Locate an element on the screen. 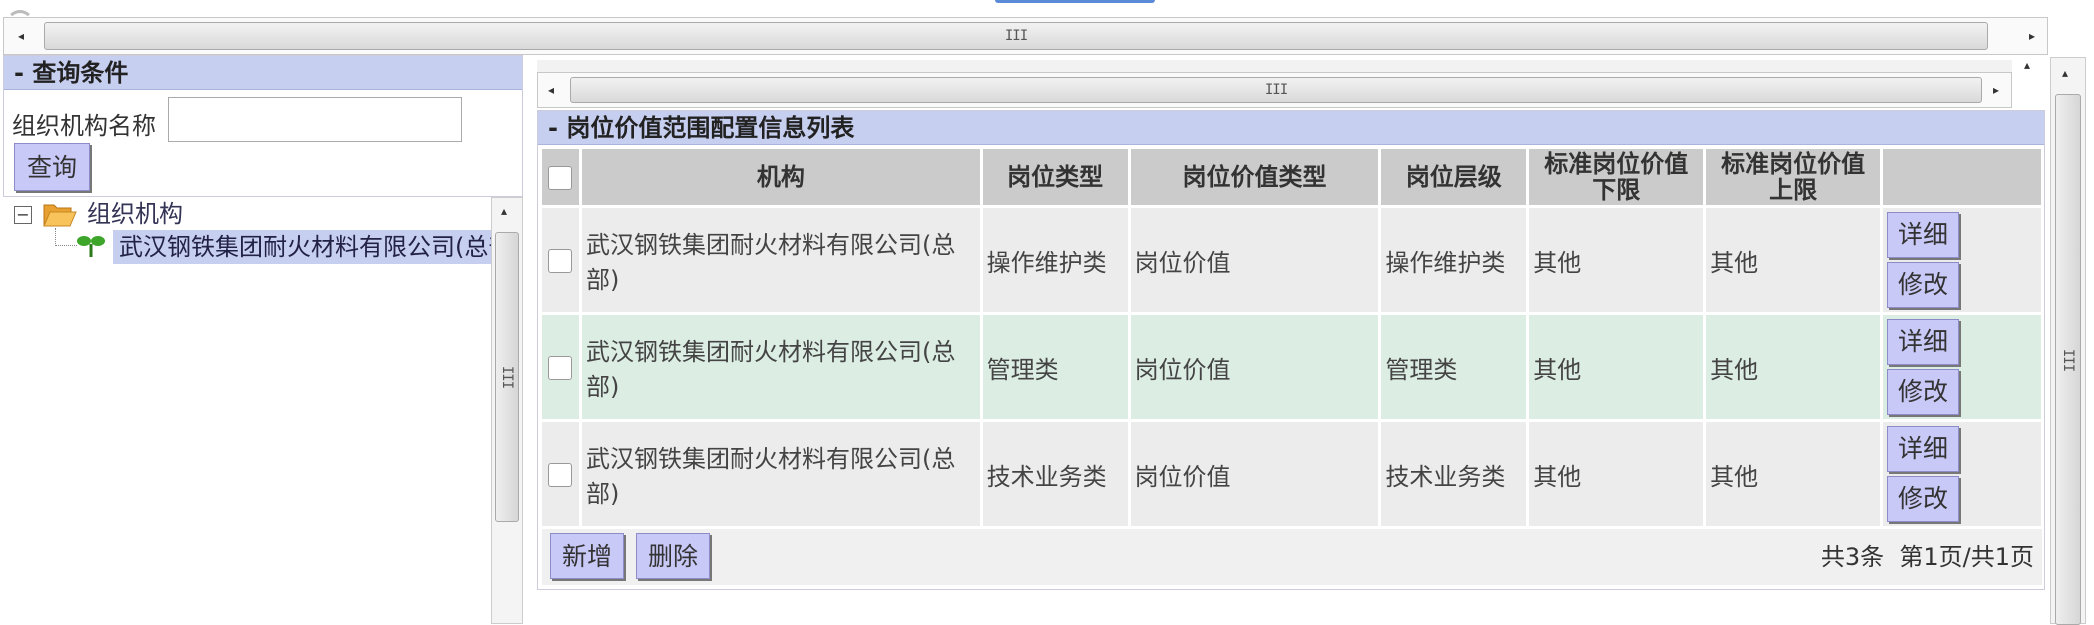  tree-vertical-scrollbar: ▴ III is located at coordinates (507, 410).